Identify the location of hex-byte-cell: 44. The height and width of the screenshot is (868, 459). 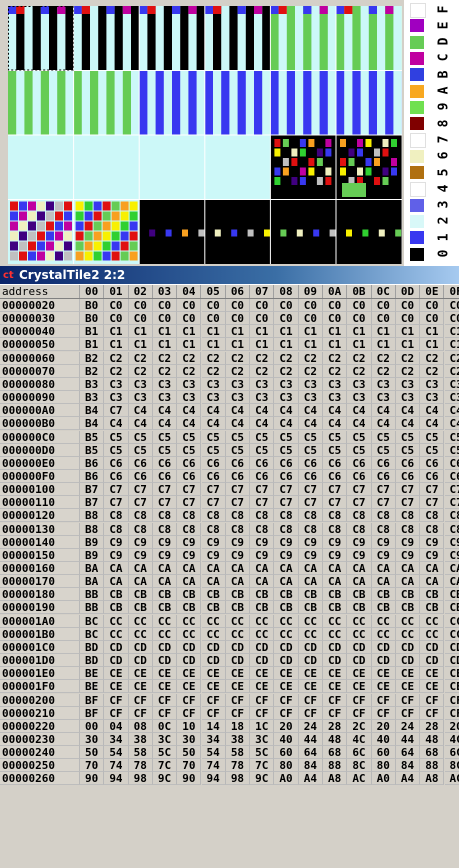
(408, 739).